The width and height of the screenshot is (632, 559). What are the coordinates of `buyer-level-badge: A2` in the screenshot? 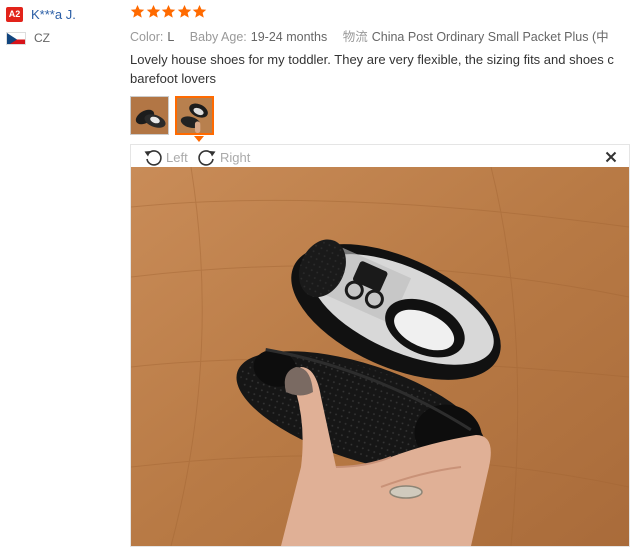 It's located at (14, 14).